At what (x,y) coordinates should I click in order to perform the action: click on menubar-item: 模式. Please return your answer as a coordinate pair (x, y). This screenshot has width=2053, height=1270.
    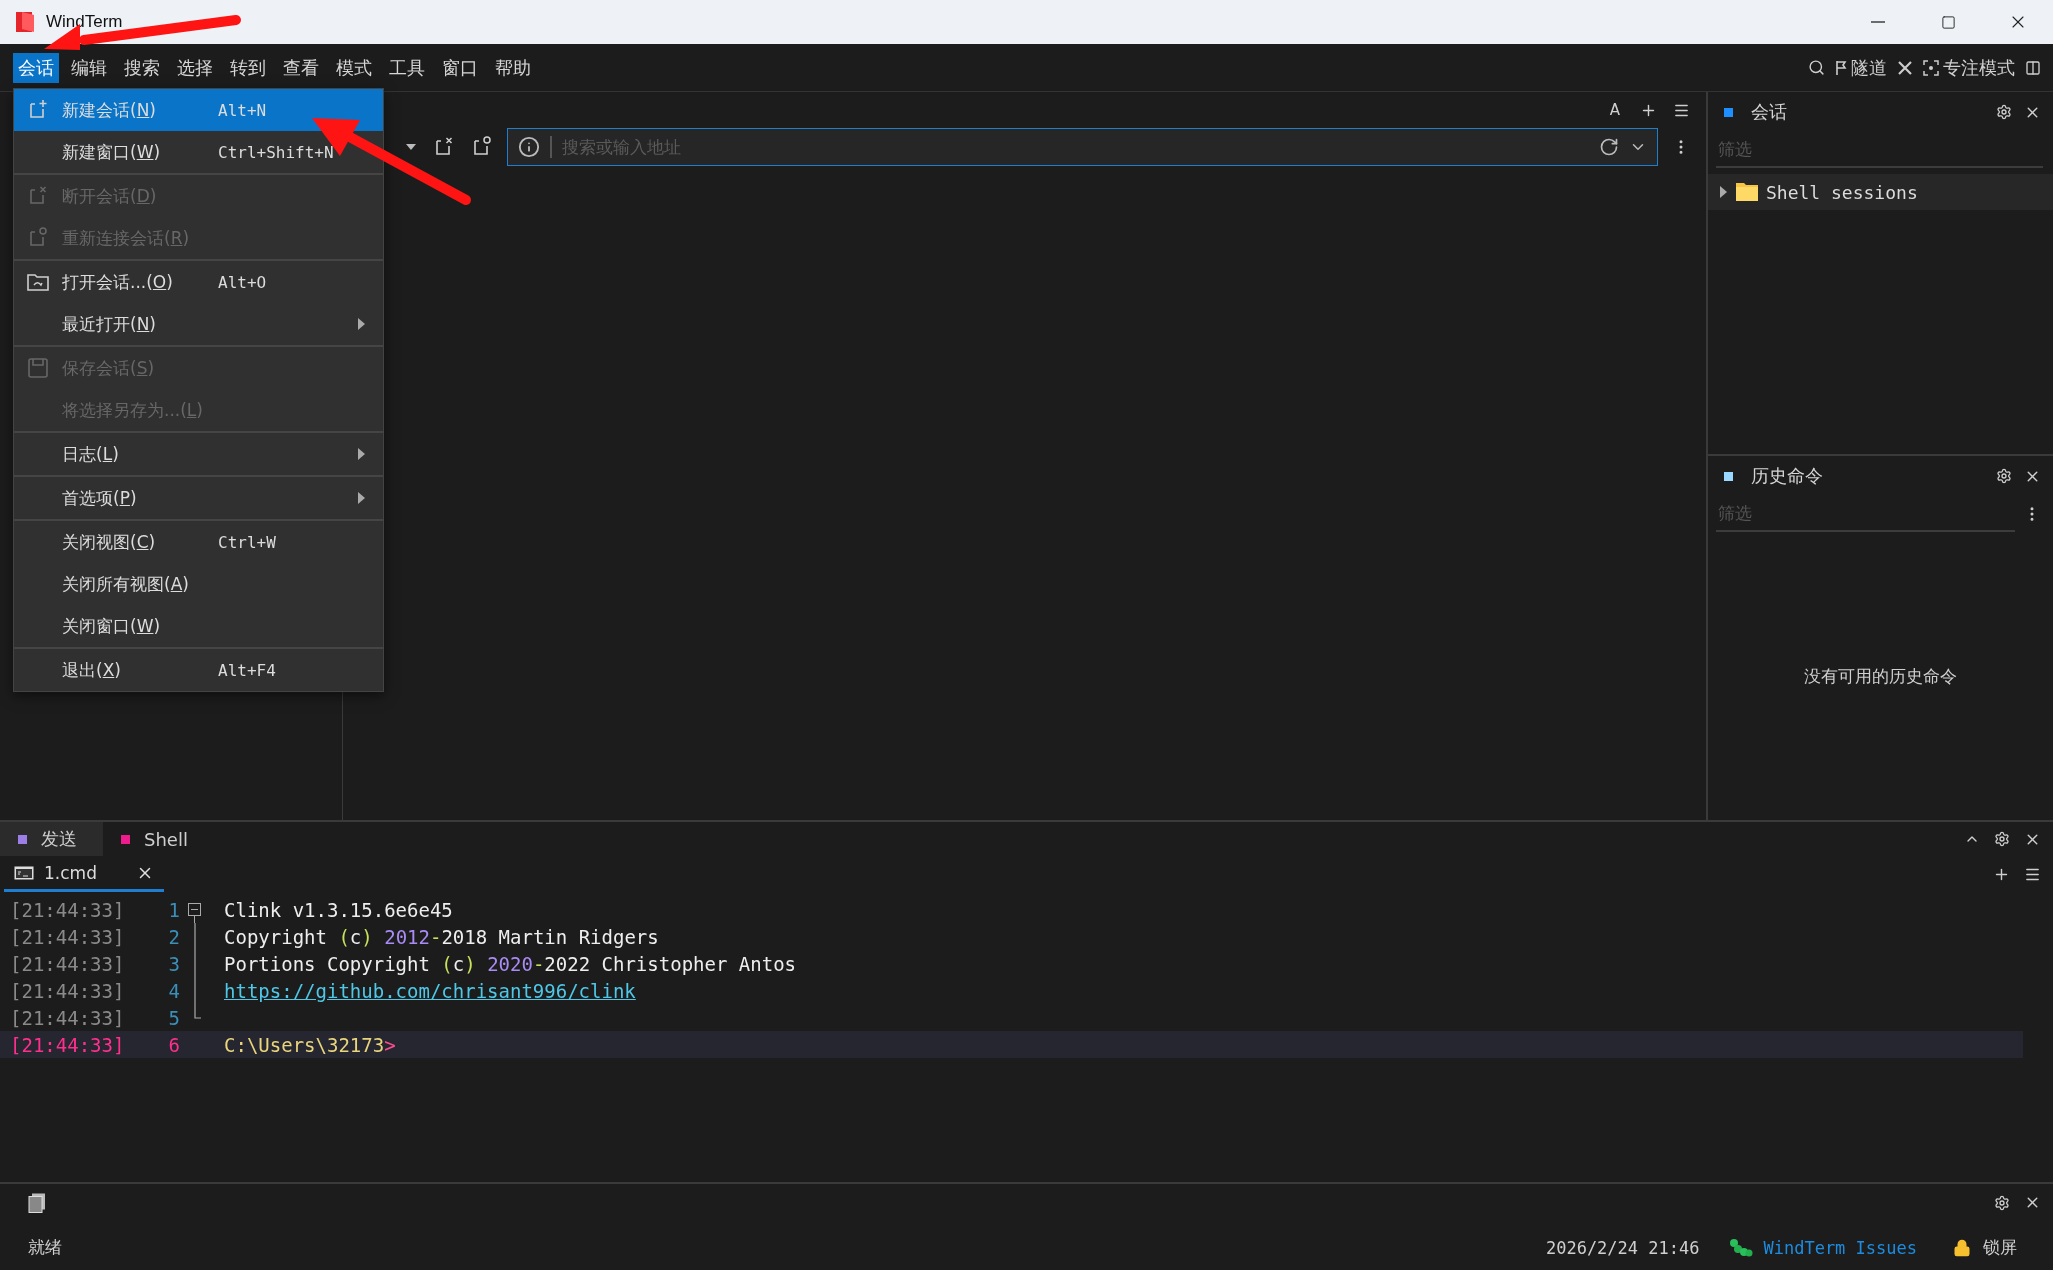
    Looking at the image, I should click on (354, 67).